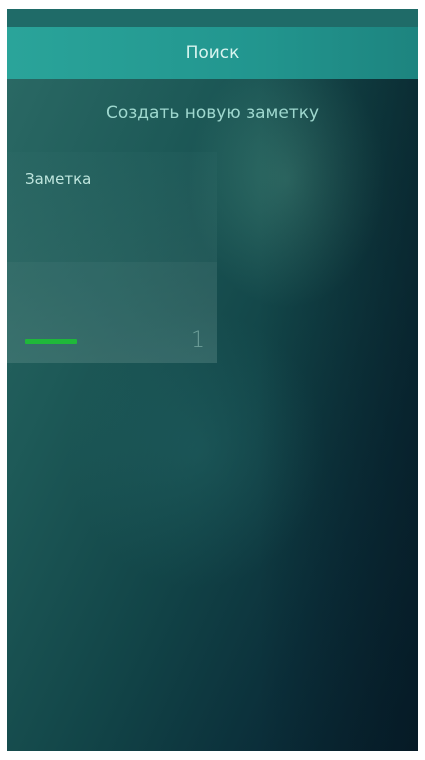 The height and width of the screenshot is (760, 425). I want to click on note-title: Заметка, so click(58, 179).